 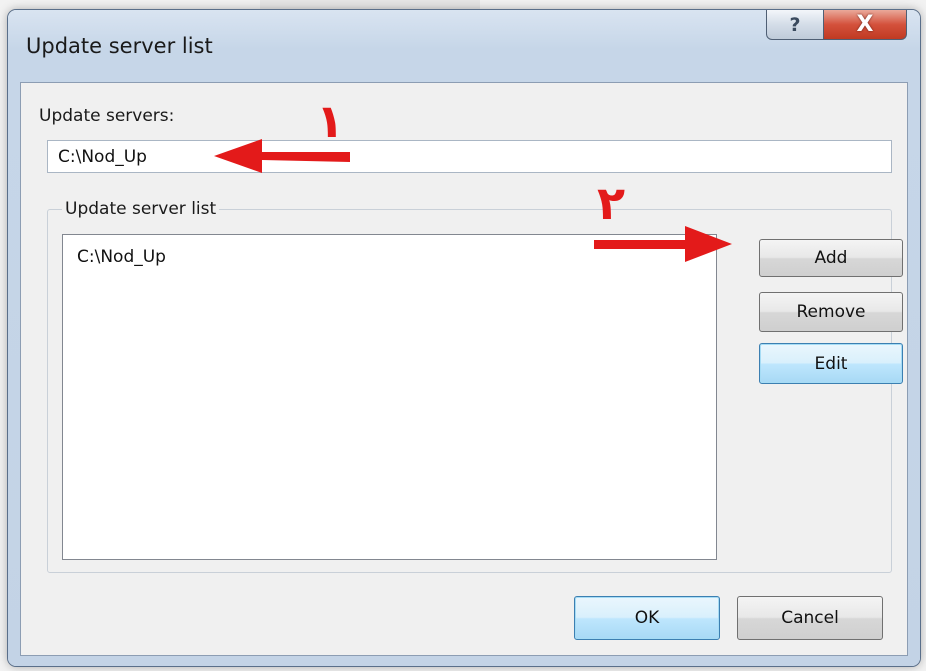 I want to click on remove-button: Remove, so click(x=831, y=312).